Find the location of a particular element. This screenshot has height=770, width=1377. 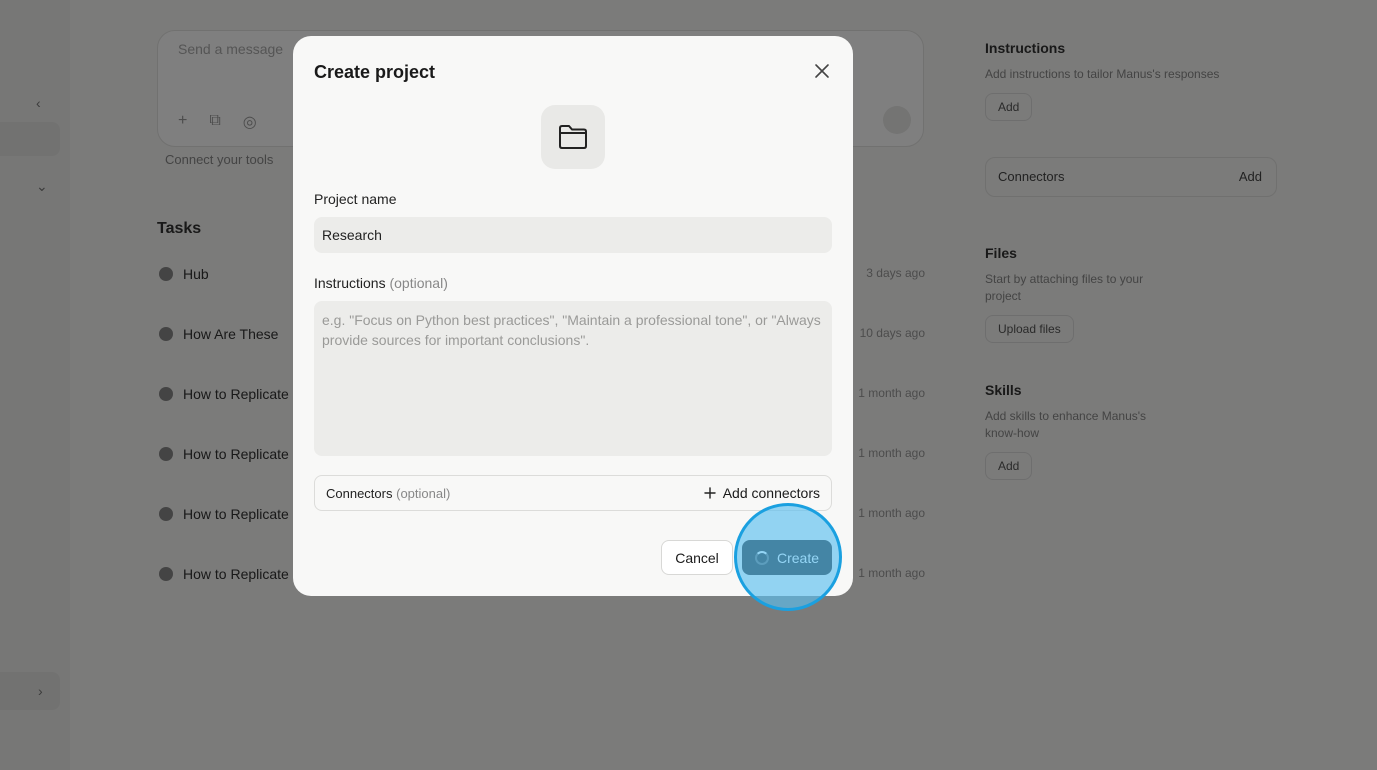

folder-icon is located at coordinates (573, 137).